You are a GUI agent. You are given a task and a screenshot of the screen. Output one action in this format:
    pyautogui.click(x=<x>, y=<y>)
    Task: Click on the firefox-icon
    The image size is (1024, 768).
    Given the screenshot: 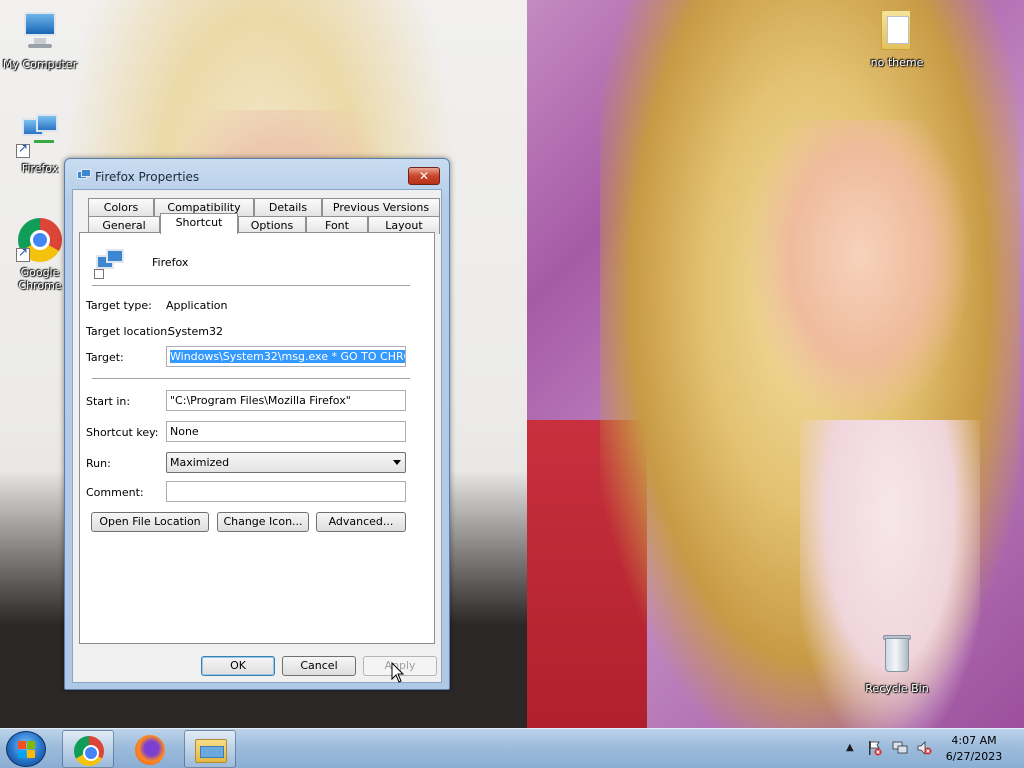 What is the action you would take?
    pyautogui.click(x=150, y=750)
    